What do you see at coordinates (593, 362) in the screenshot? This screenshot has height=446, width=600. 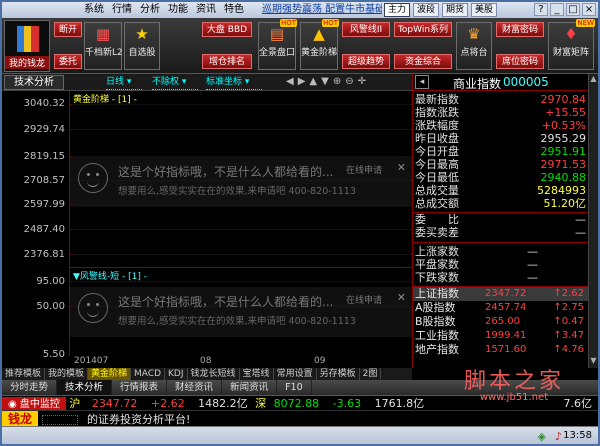 I see `scroll-down-icon: ▼` at bounding box center [593, 362].